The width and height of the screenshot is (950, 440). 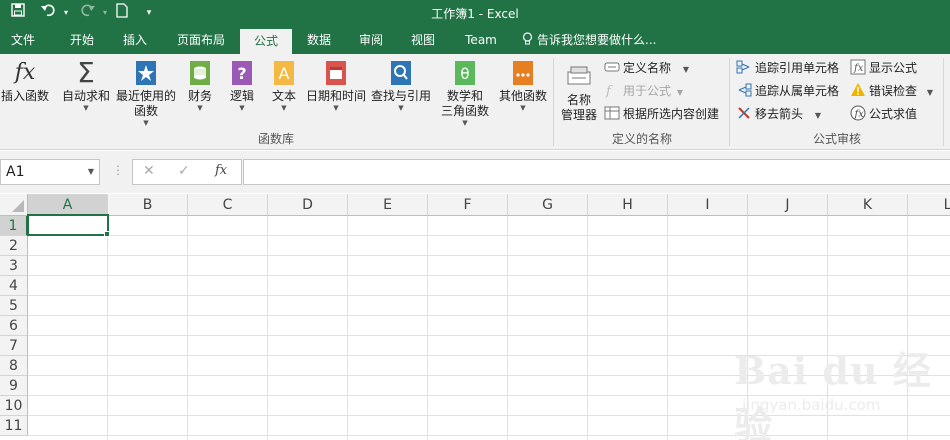 I want to click on defined-names-group-label: 定义的名称, so click(x=641, y=139).